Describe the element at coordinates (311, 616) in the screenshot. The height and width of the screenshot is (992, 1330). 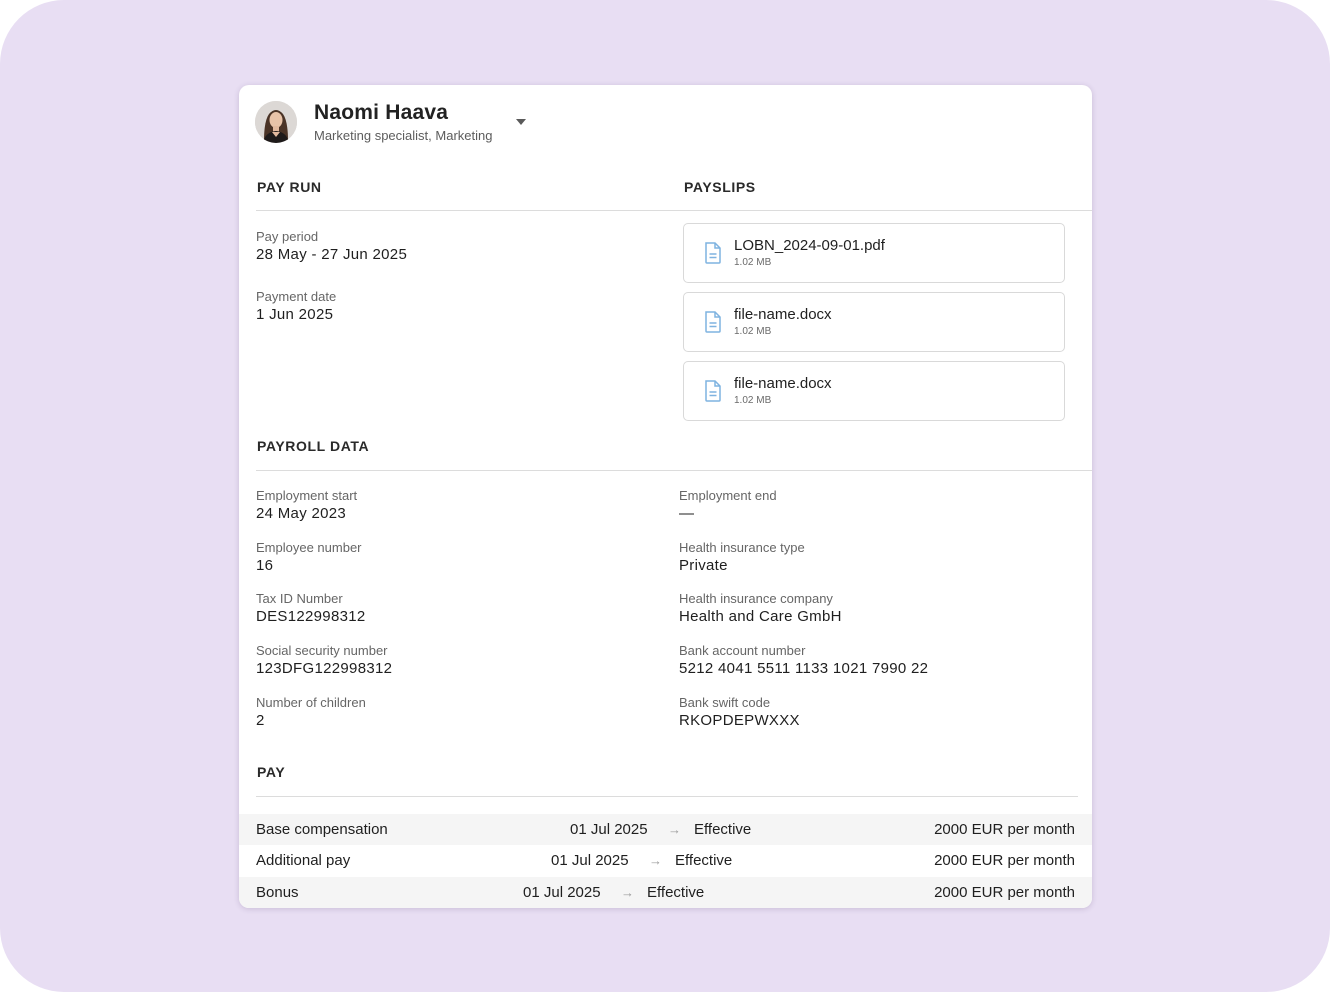
I see `tax-id-value: DES122998312` at that location.